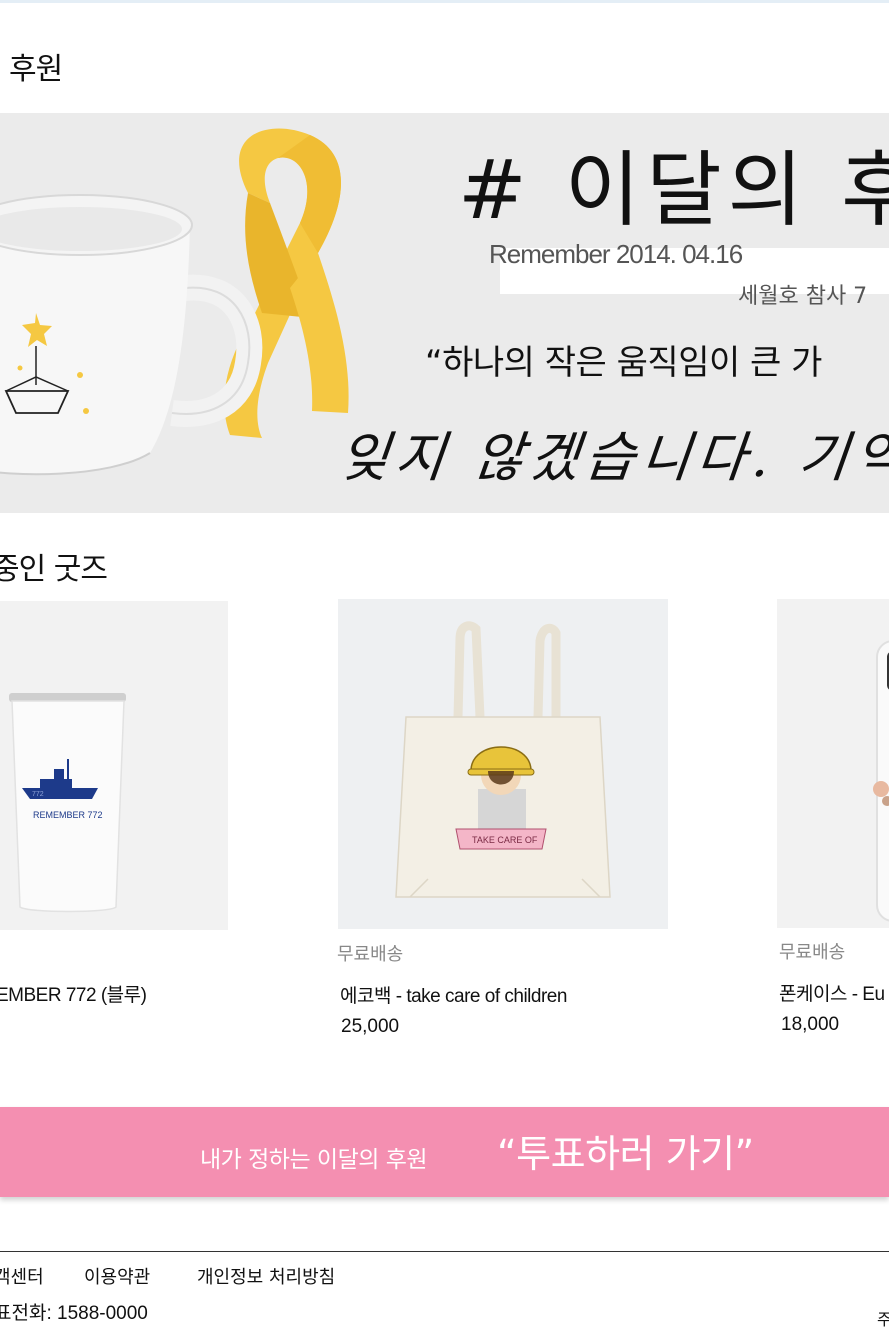 The width and height of the screenshot is (889, 1332). I want to click on tumbler-icon: 772 REMEMBER 772, so click(67, 803).